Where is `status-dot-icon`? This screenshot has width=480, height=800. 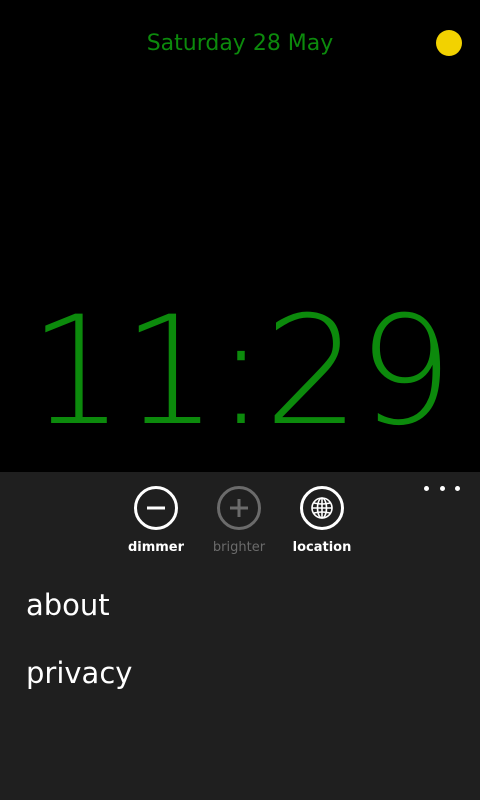 status-dot-icon is located at coordinates (449, 43).